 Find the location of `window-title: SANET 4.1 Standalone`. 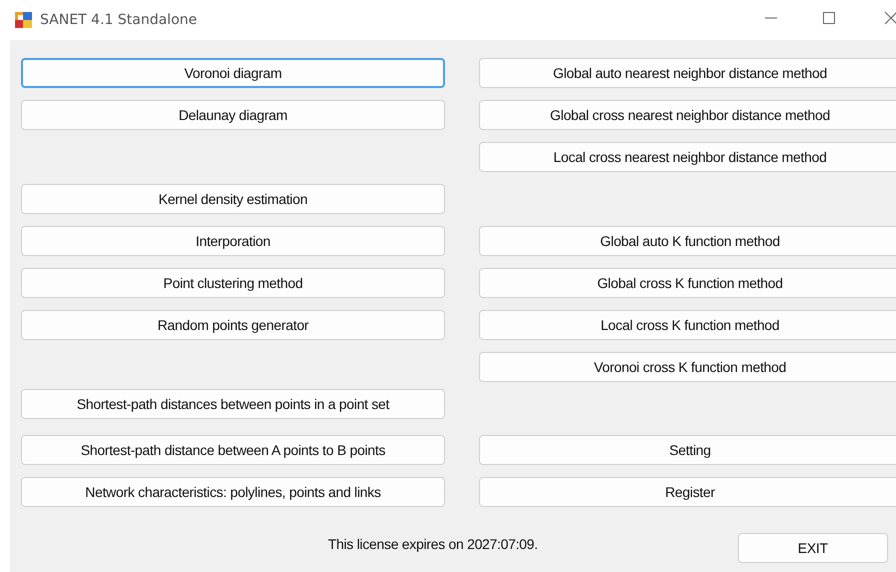

window-title: SANET 4.1 Standalone is located at coordinates (118, 20).